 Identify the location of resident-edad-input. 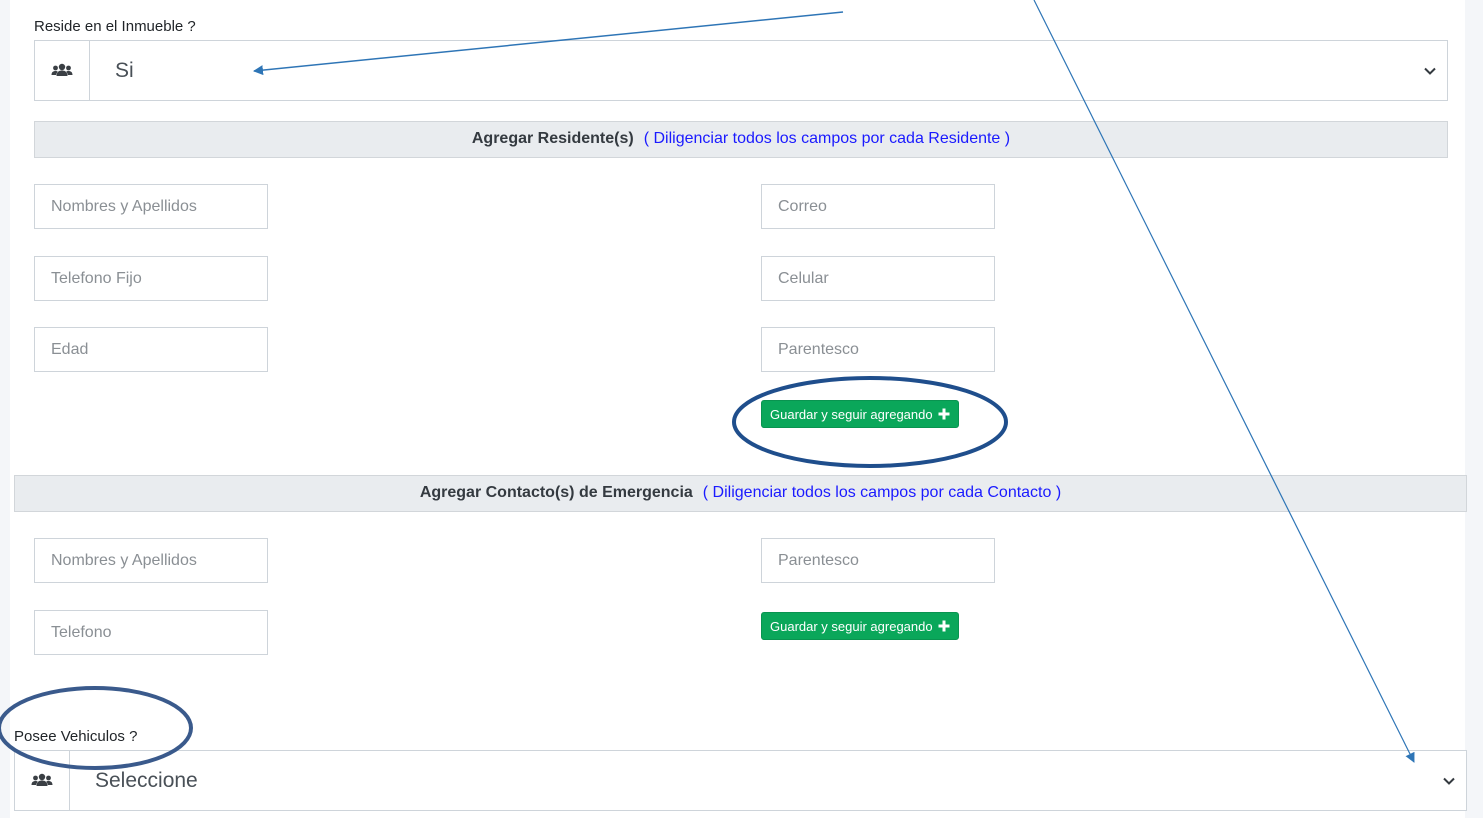
(151, 349).